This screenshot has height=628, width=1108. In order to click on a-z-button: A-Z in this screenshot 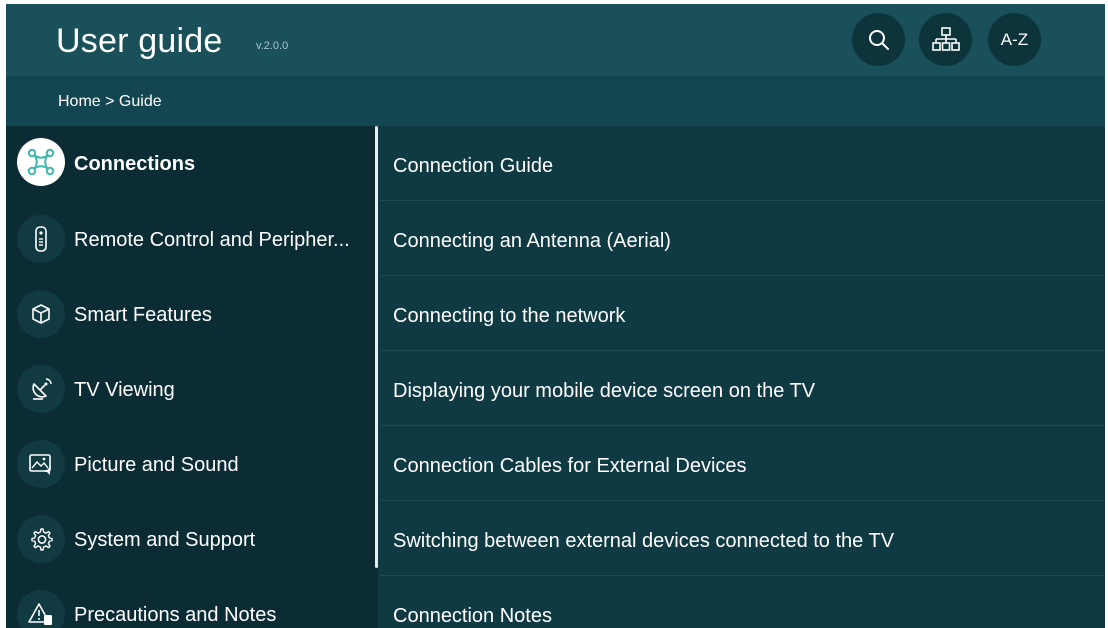, I will do `click(1014, 39)`.